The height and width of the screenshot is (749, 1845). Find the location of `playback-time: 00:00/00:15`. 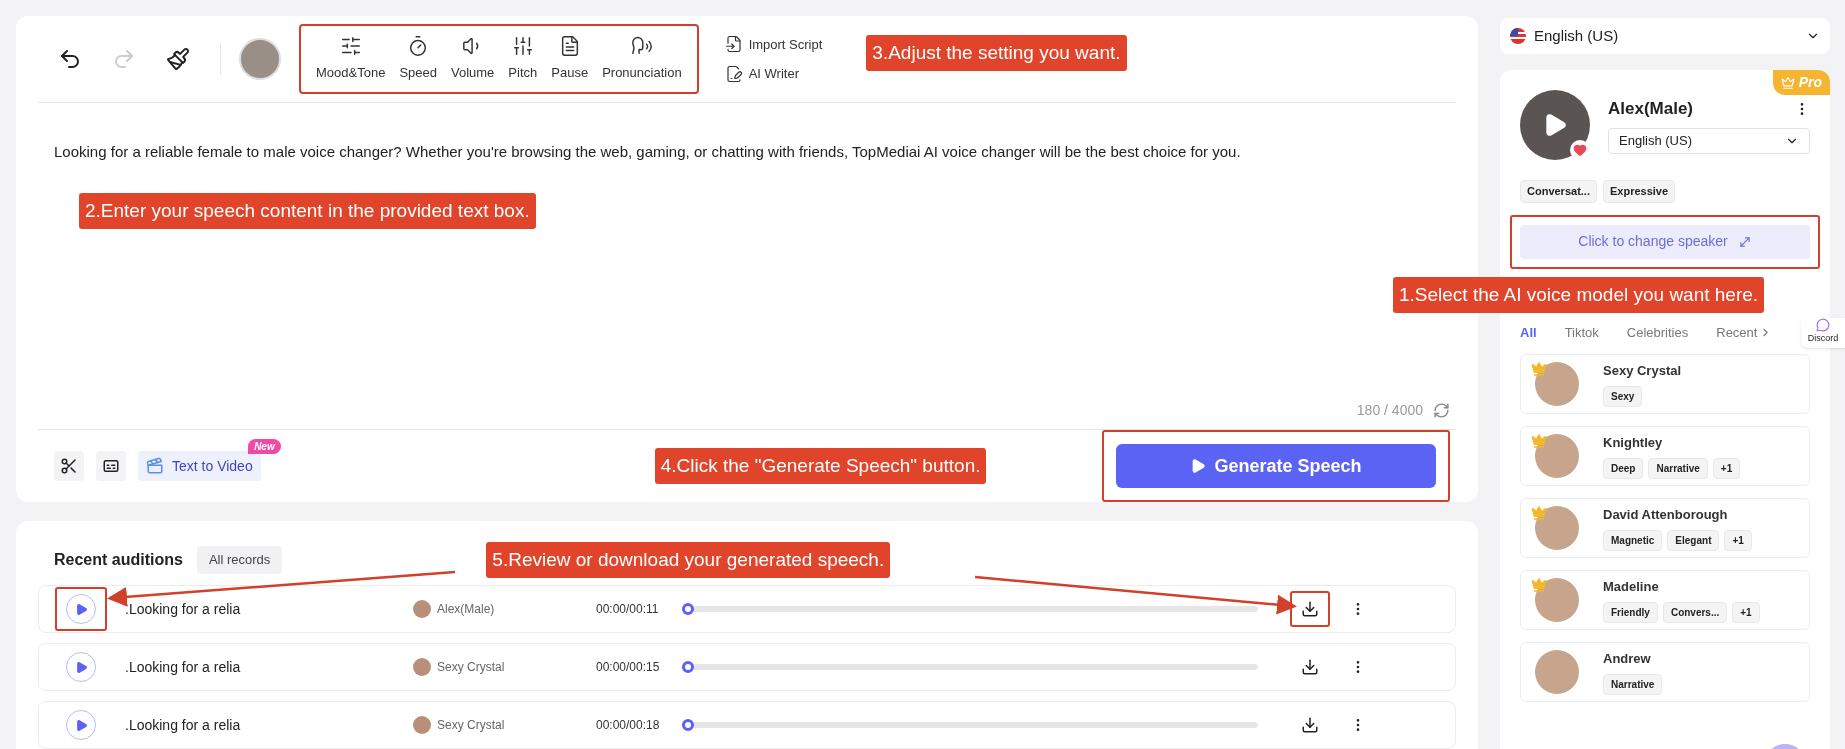

playback-time: 00:00/00:15 is located at coordinates (628, 667).